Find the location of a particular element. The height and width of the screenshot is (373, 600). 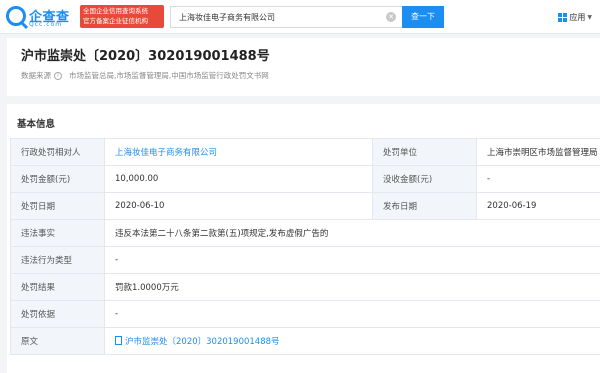

source-label: 数据来源 is located at coordinates (36, 75).